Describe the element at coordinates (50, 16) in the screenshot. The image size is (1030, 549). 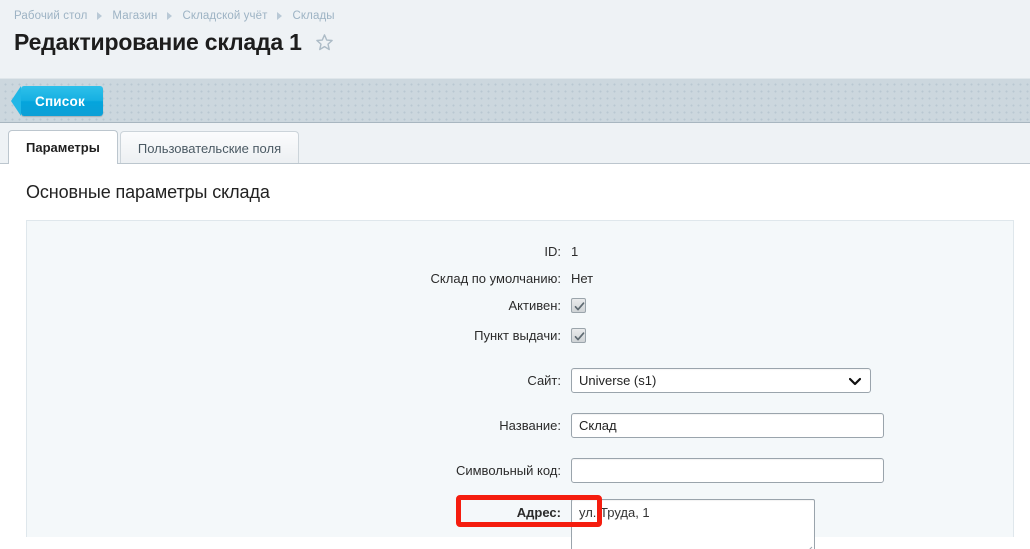
I see `breadcrumb-item-desktop: Рабочий стол` at that location.